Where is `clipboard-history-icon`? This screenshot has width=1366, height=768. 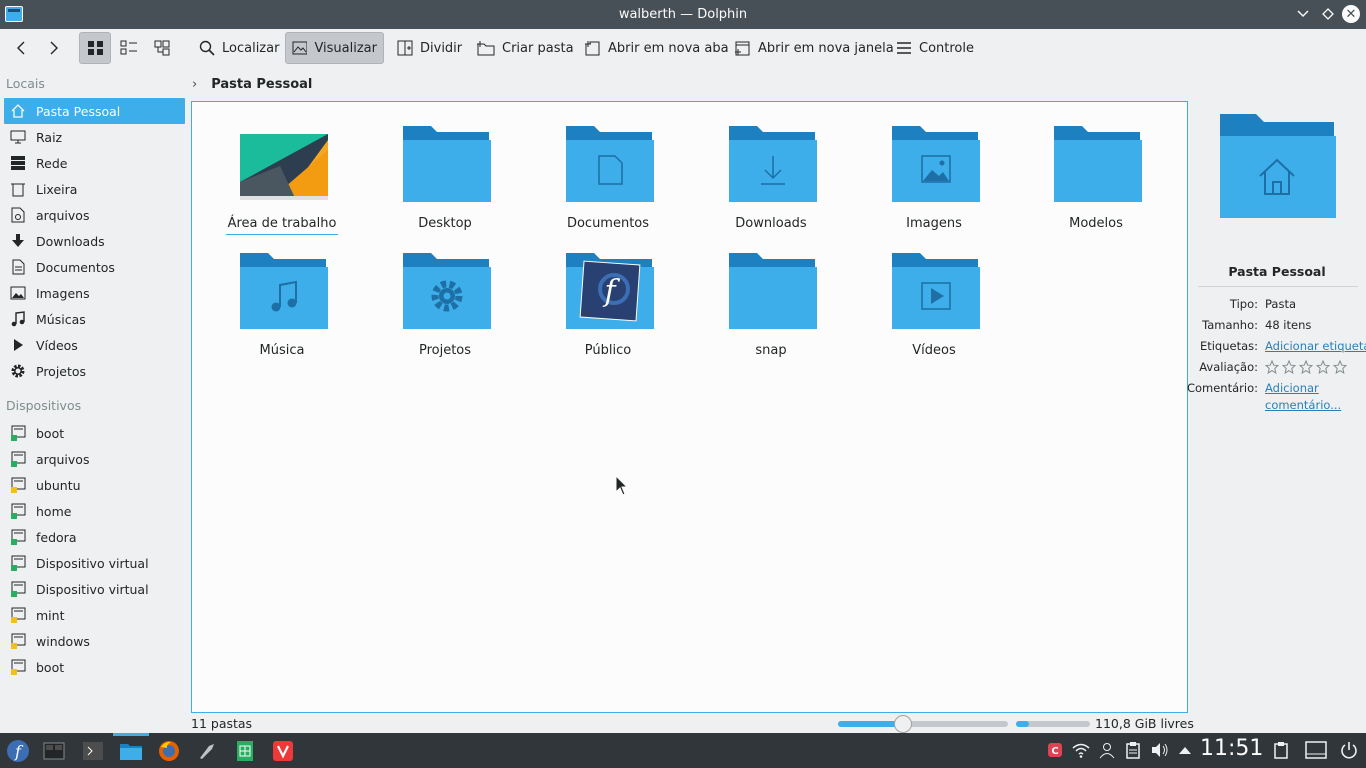 clipboard-history-icon is located at coordinates (1281, 750).